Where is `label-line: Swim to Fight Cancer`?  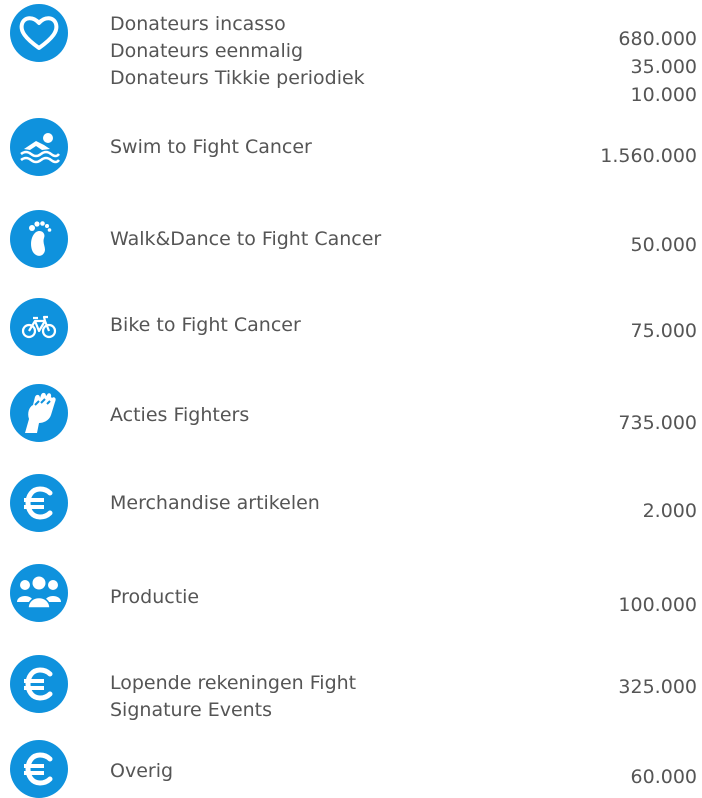
label-line: Swim to Fight Cancer is located at coordinates (211, 147).